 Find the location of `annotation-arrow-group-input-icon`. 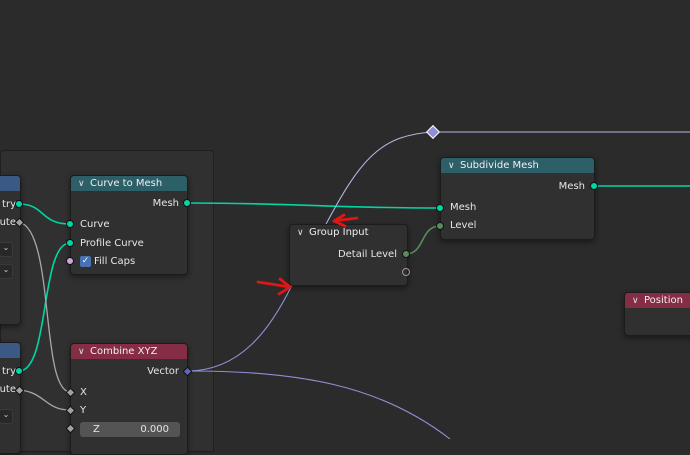

annotation-arrow-group-input-icon is located at coordinates (345, 220).